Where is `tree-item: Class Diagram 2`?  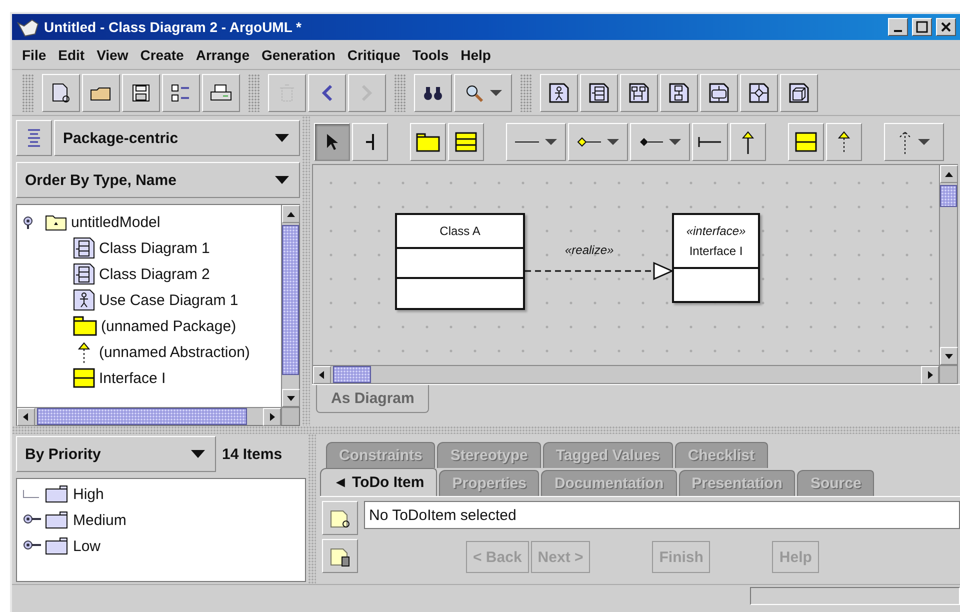 tree-item: Class Diagram 2 is located at coordinates (149, 274).